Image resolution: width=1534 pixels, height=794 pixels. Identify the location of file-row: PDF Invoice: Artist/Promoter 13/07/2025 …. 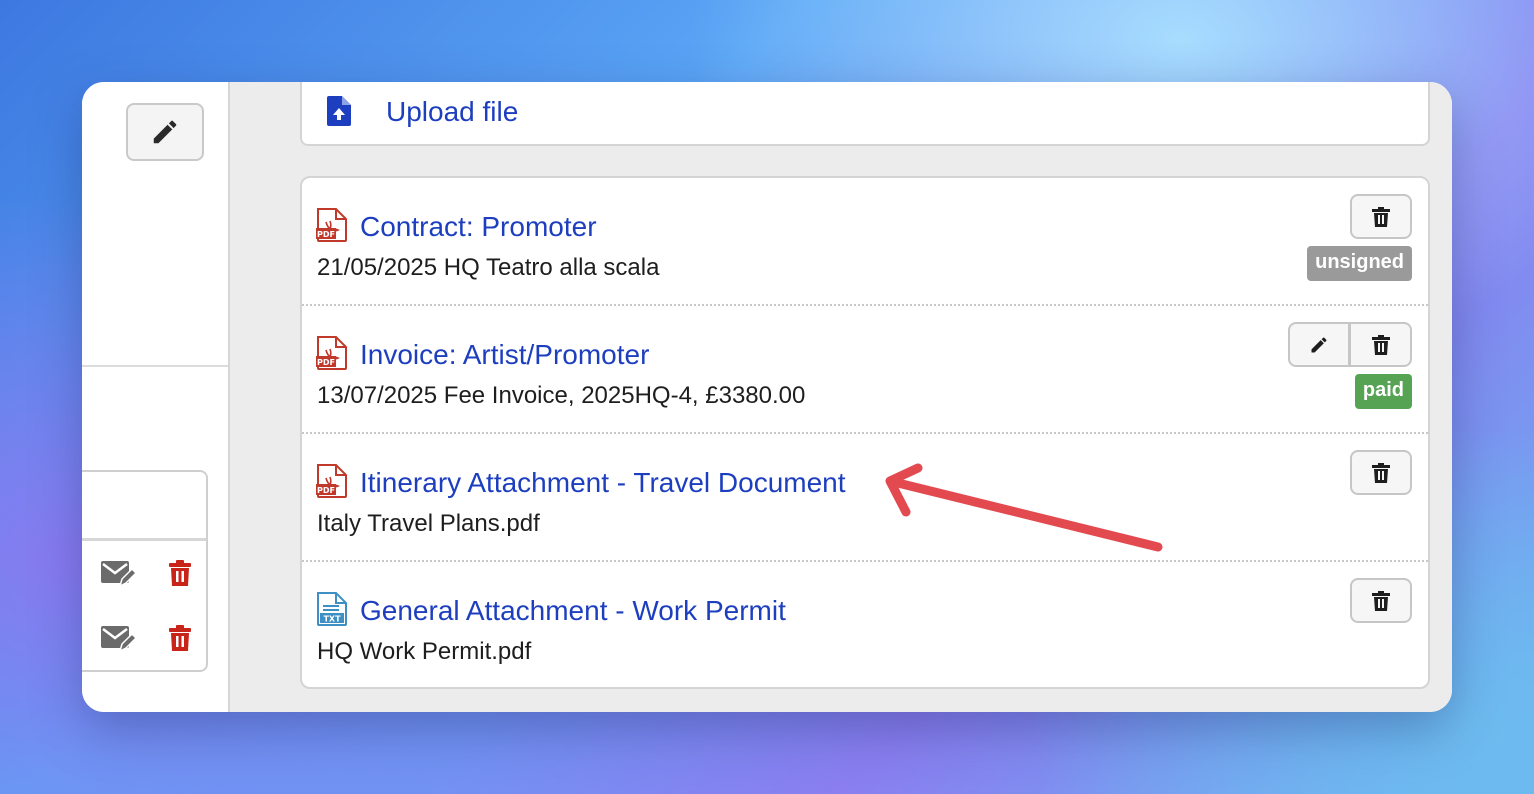
(865, 369).